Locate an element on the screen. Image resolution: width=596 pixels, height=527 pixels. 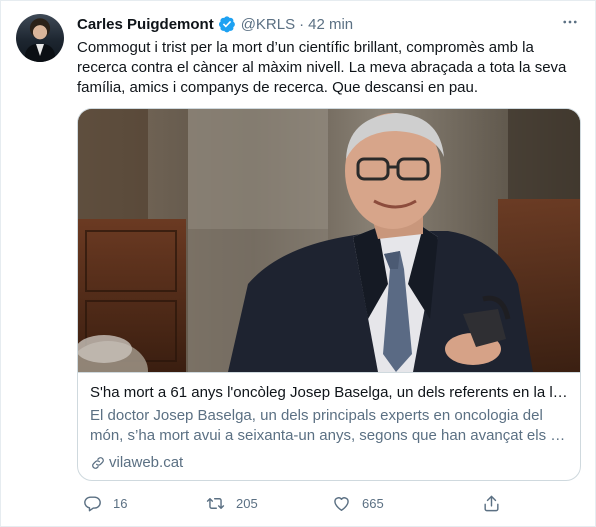
like-count: 665 is located at coordinates (373, 503).